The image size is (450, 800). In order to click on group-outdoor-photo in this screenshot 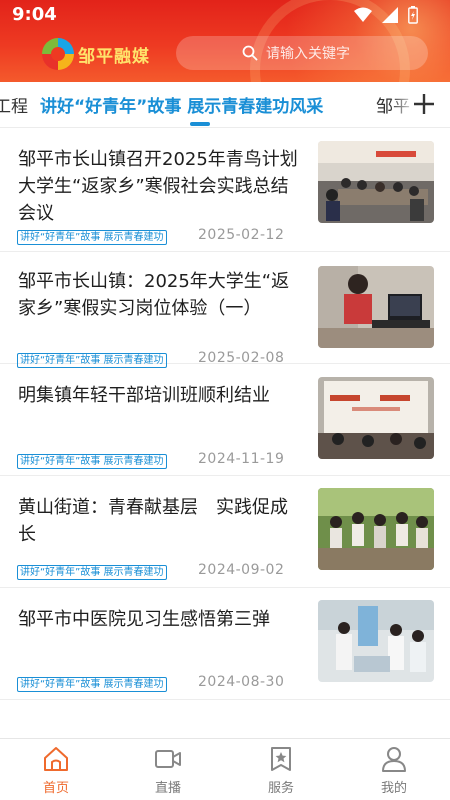, I will do `click(376, 529)`.